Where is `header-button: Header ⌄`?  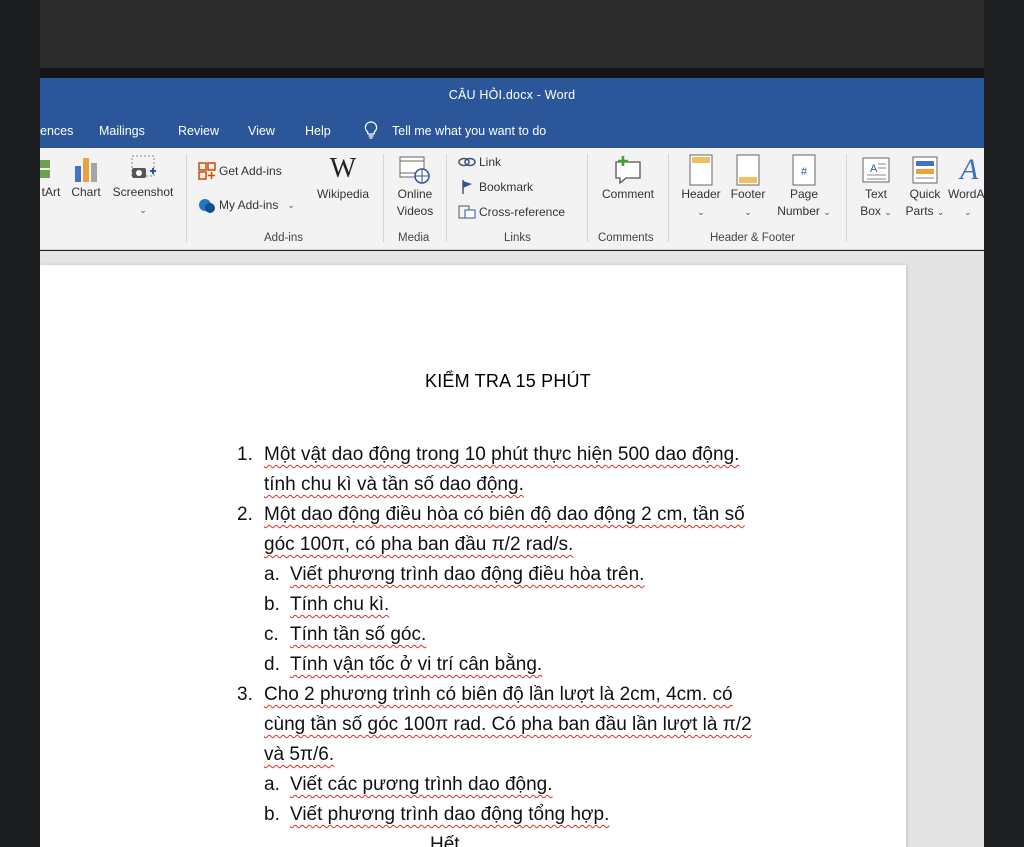
header-button: Header ⌄ is located at coordinates (701, 187).